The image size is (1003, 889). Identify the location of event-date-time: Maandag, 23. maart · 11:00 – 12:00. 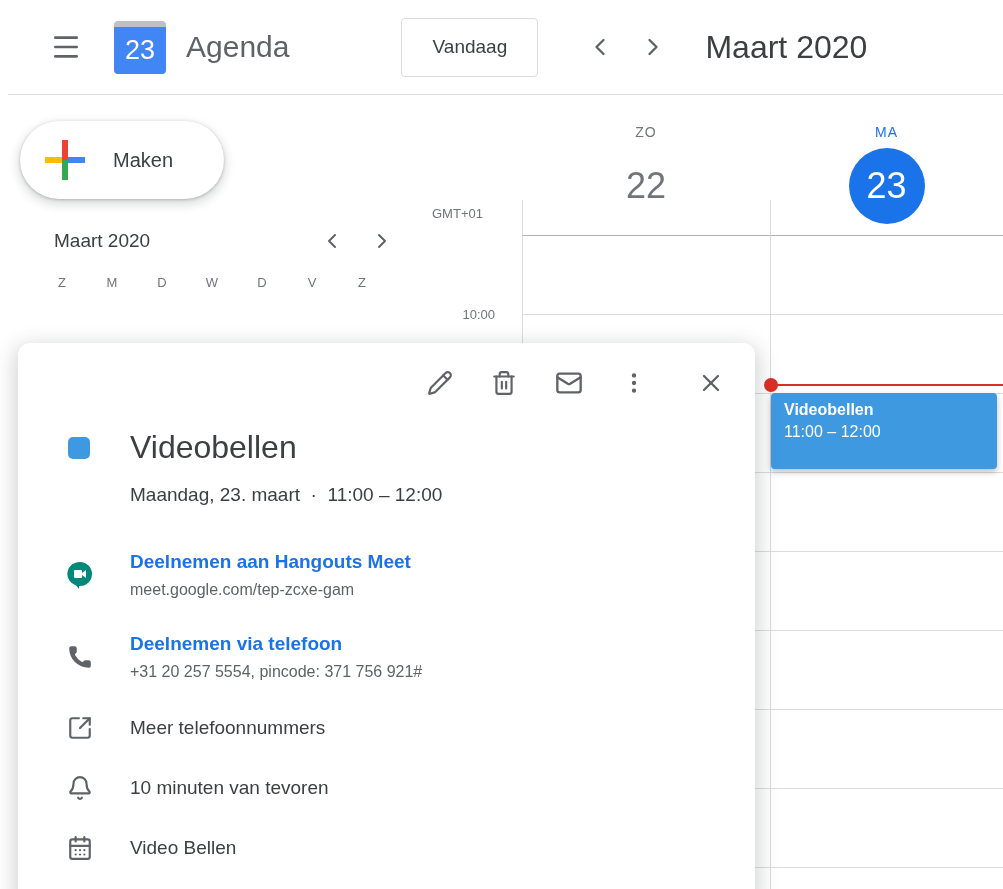
(287, 495).